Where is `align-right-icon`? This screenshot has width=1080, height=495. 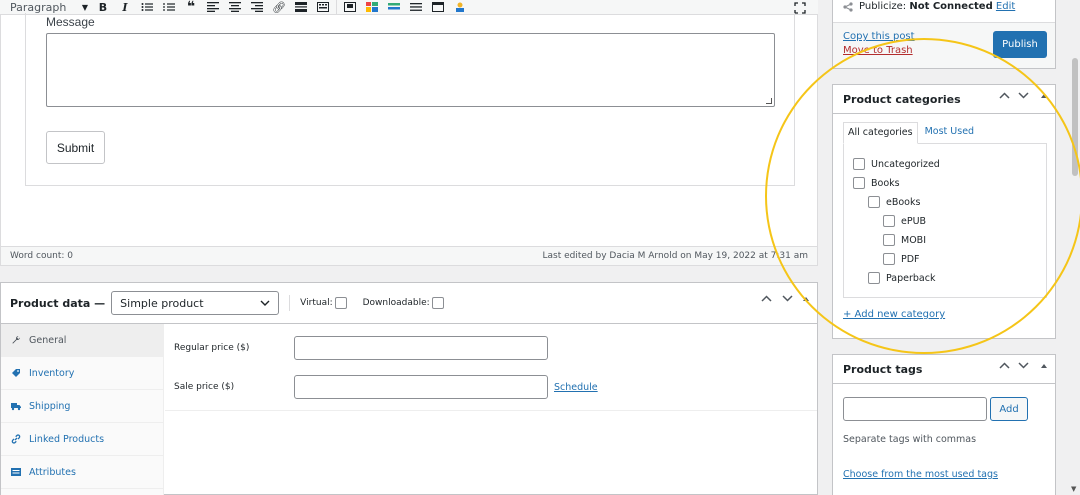 align-right-icon is located at coordinates (257, 7).